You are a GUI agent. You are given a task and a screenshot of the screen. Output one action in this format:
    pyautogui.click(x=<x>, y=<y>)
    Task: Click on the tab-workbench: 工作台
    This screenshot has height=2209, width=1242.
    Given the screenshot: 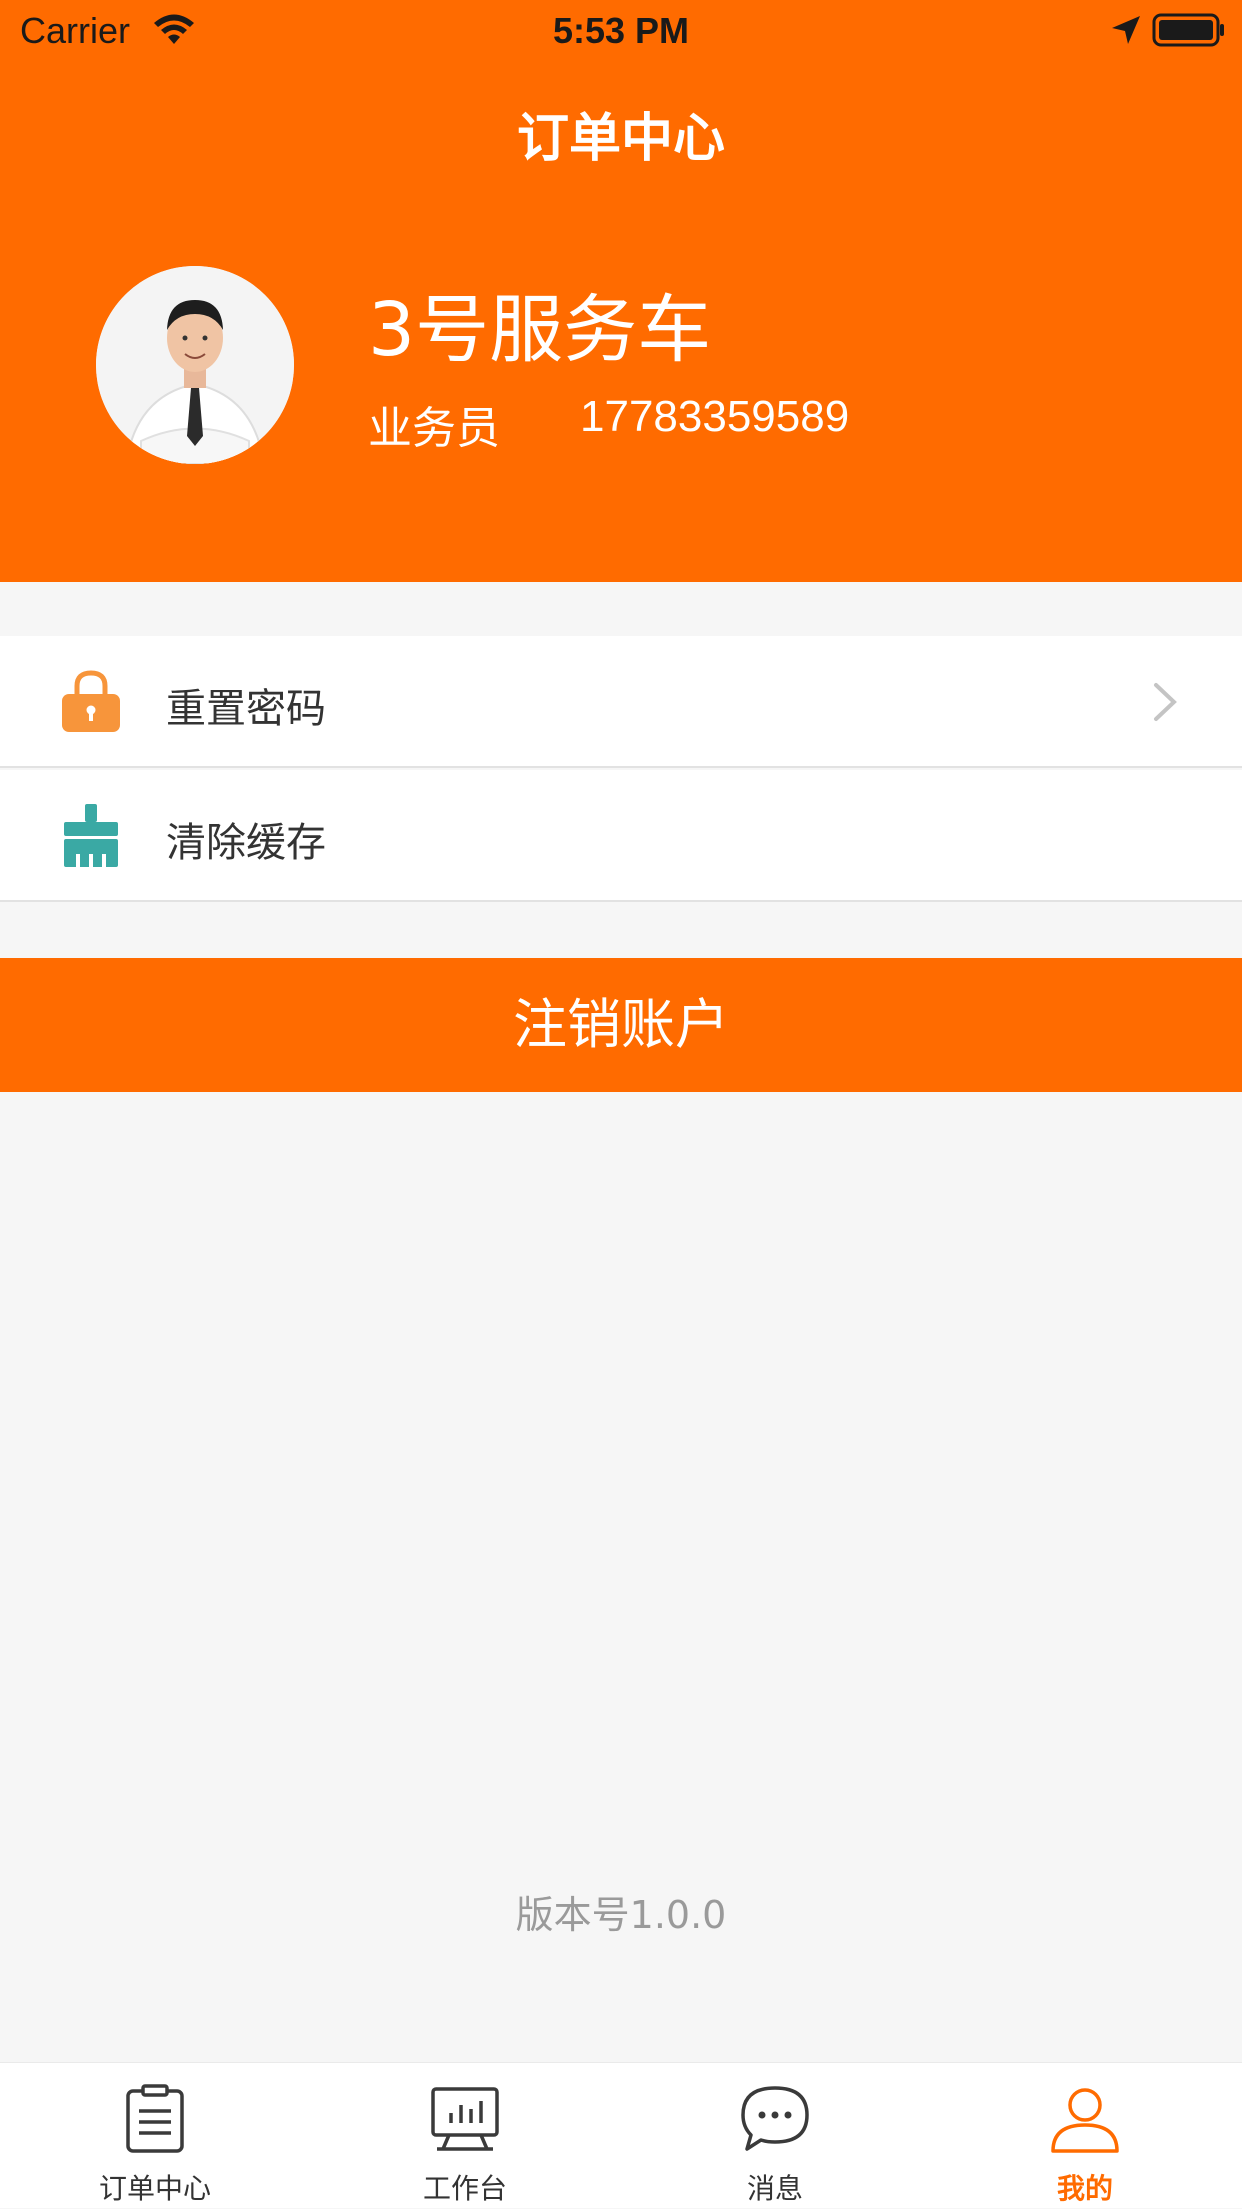 What is the action you would take?
    pyautogui.click(x=465, y=2136)
    